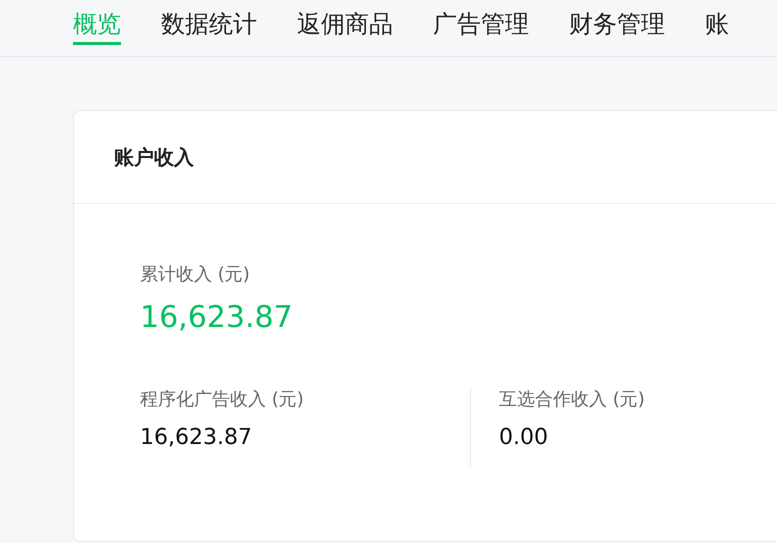 The image size is (777, 543). What do you see at coordinates (154, 157) in the screenshot?
I see `card-title: 账户收入` at bounding box center [154, 157].